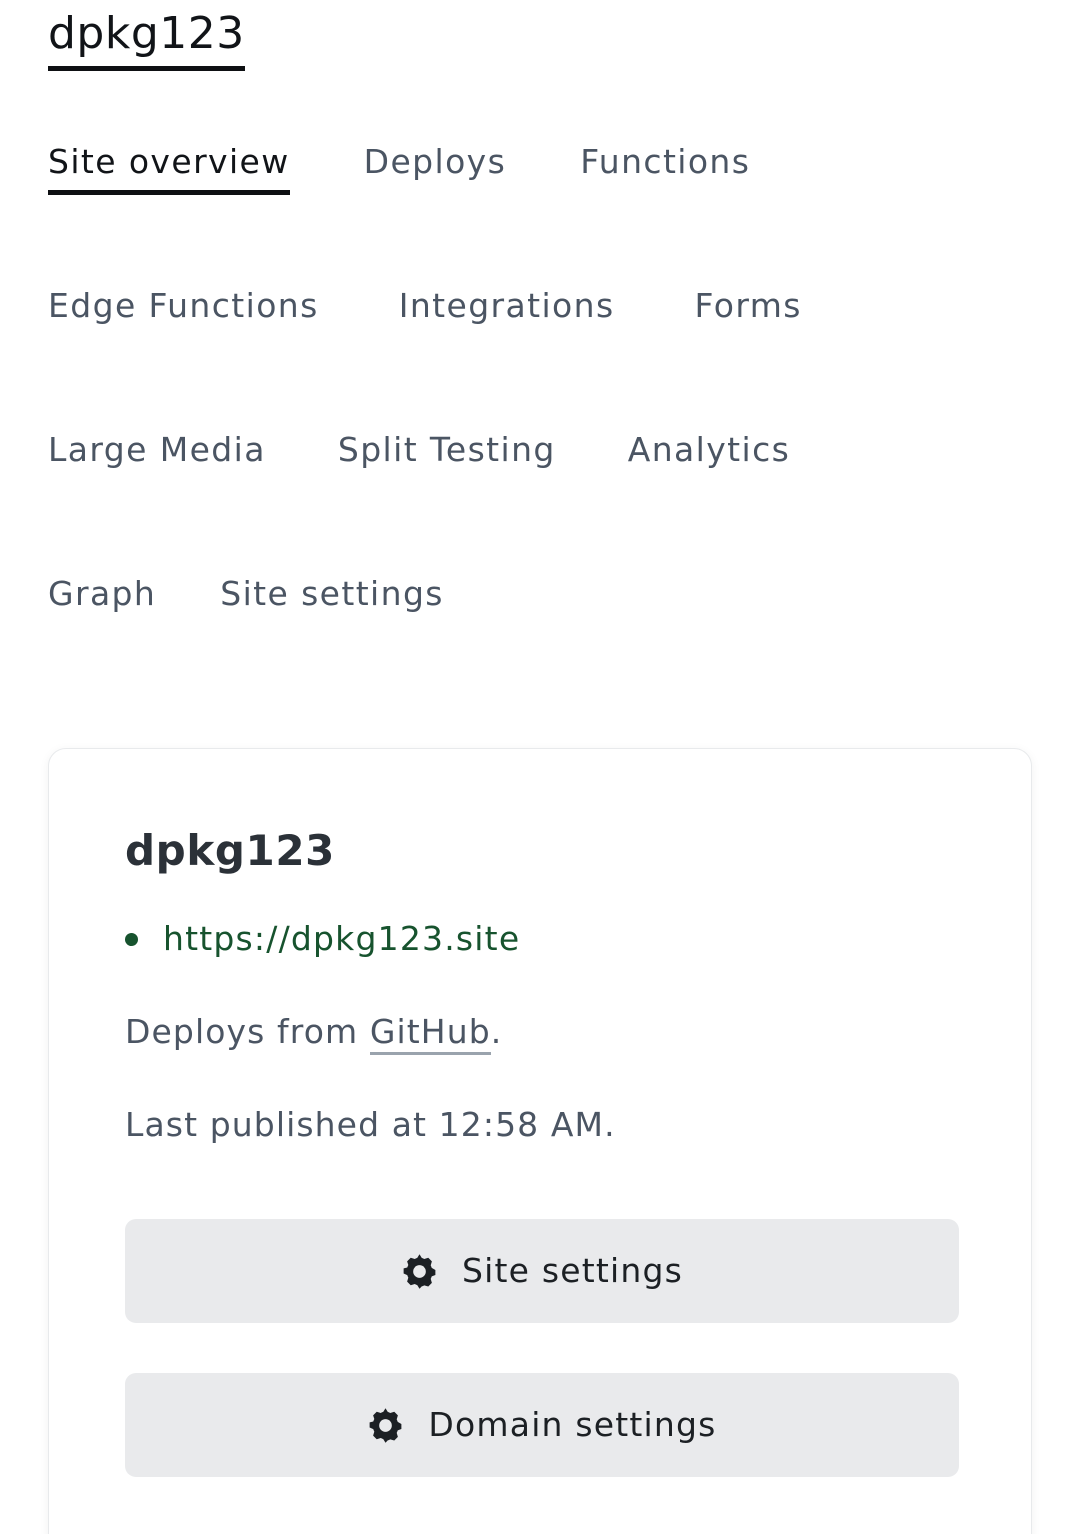 Image resolution: width=1080 pixels, height=1534 pixels. I want to click on nav-item-forms: Forms, so click(748, 309).